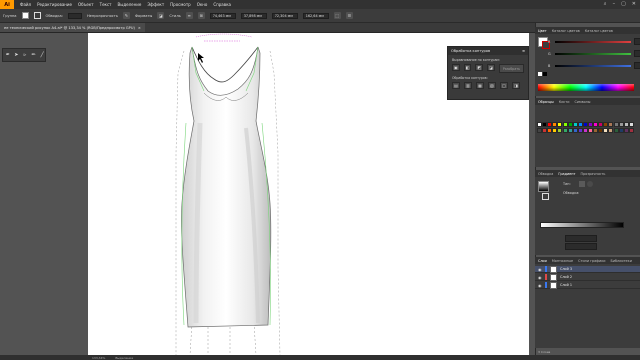 The height and width of the screenshot is (360, 640). Describe the element at coordinates (546, 102) in the screenshot. I see `tab-swatches: Образцы` at that location.